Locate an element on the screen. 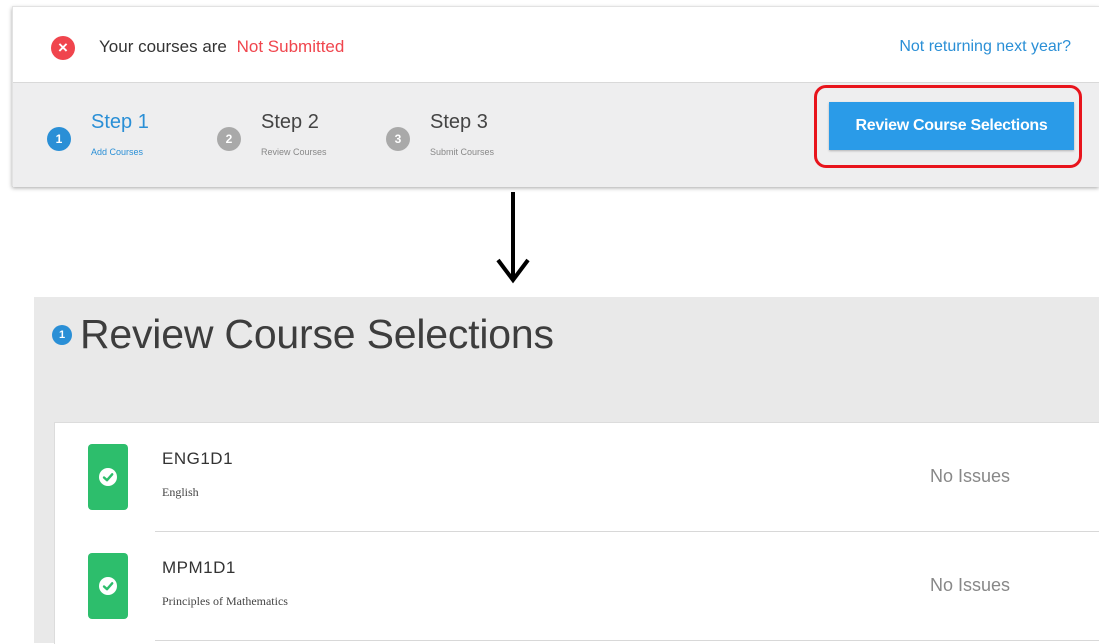 The width and height of the screenshot is (1099, 644). step-1-title: Step 1 is located at coordinates (120, 122).